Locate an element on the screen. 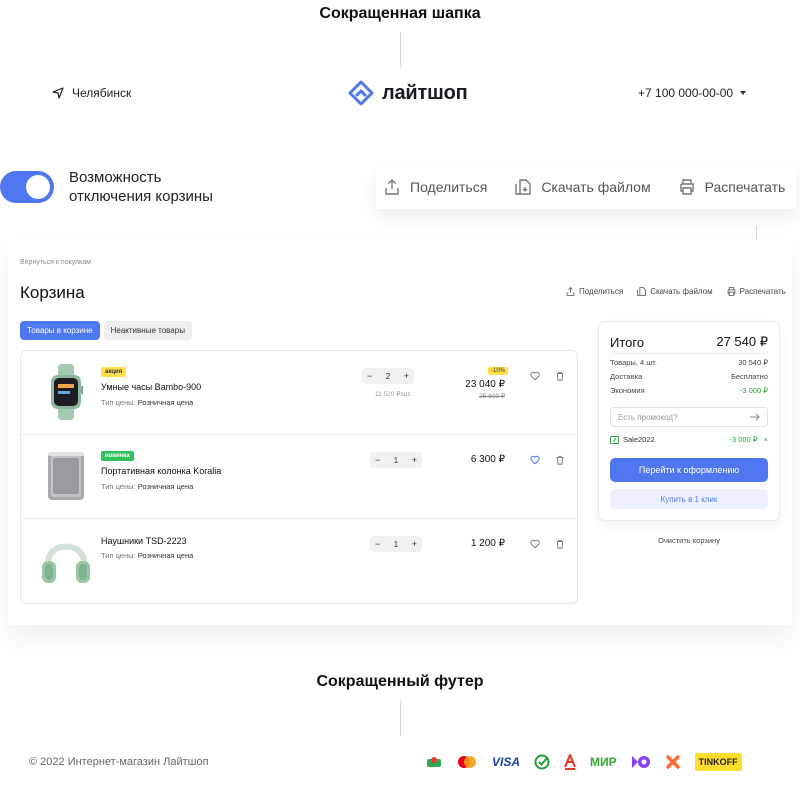  share-mini-action: Поделиться is located at coordinates (594, 291).